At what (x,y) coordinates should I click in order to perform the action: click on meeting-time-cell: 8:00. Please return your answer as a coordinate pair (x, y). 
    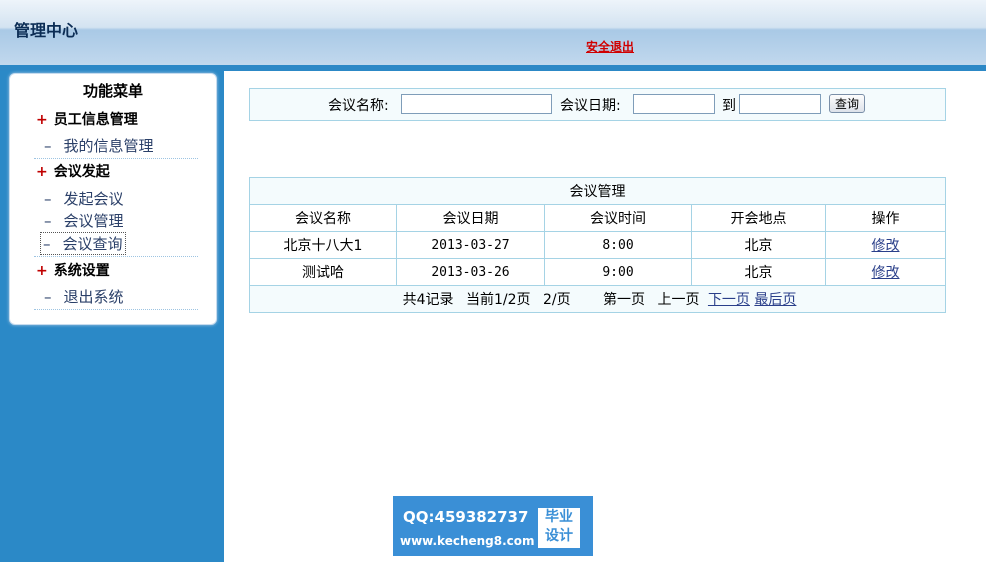
    Looking at the image, I should click on (618, 245).